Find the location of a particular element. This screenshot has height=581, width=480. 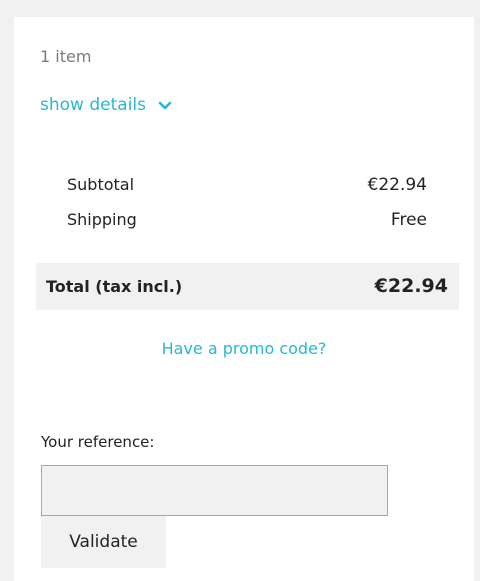

show-details-label: show details is located at coordinates (93, 105).